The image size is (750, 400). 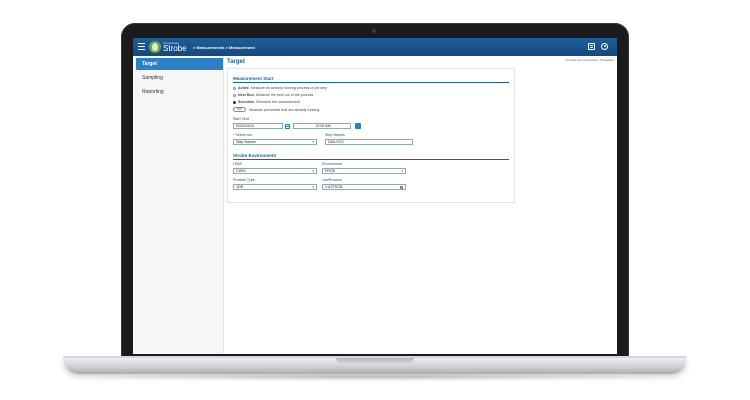 I want to click on strobe-environment-title: Strobe Environment, so click(x=255, y=155).